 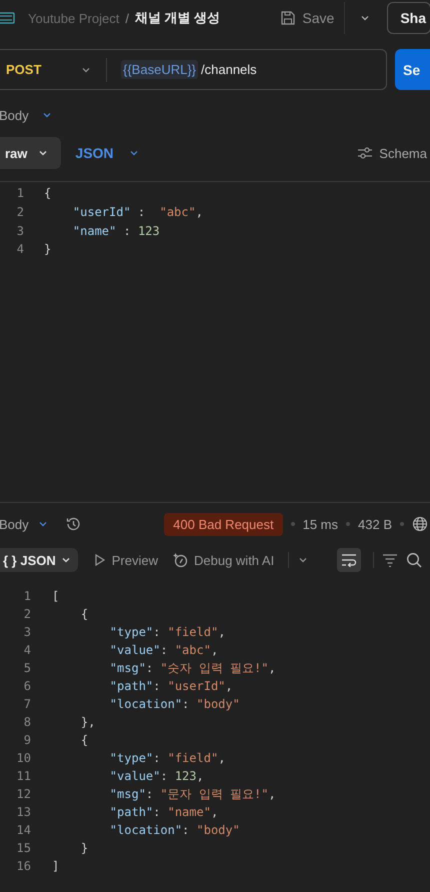 I want to click on status-badge: 400 Bad Request, so click(x=223, y=524).